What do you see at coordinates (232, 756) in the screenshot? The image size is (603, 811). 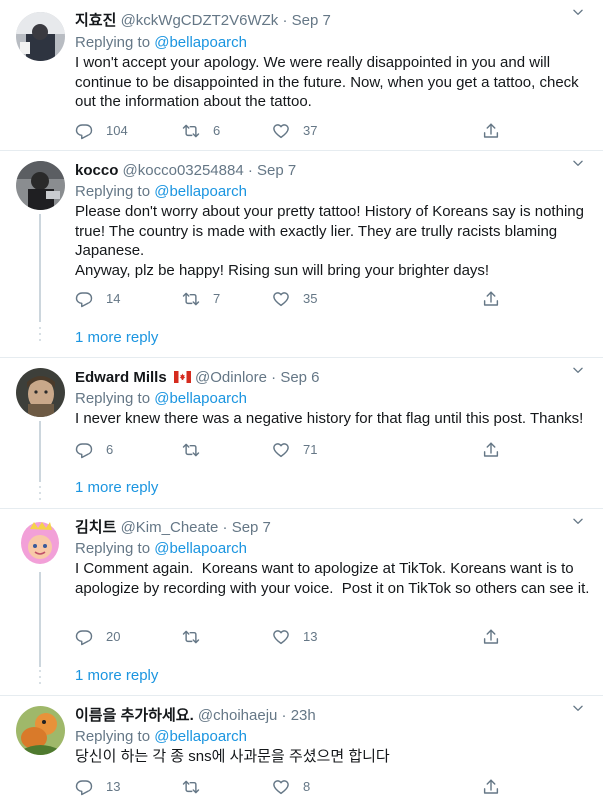 I see `tweet-text-content: 당신이 하는 각 종 sns에 사과문을 주셨으면 합니다` at bounding box center [232, 756].